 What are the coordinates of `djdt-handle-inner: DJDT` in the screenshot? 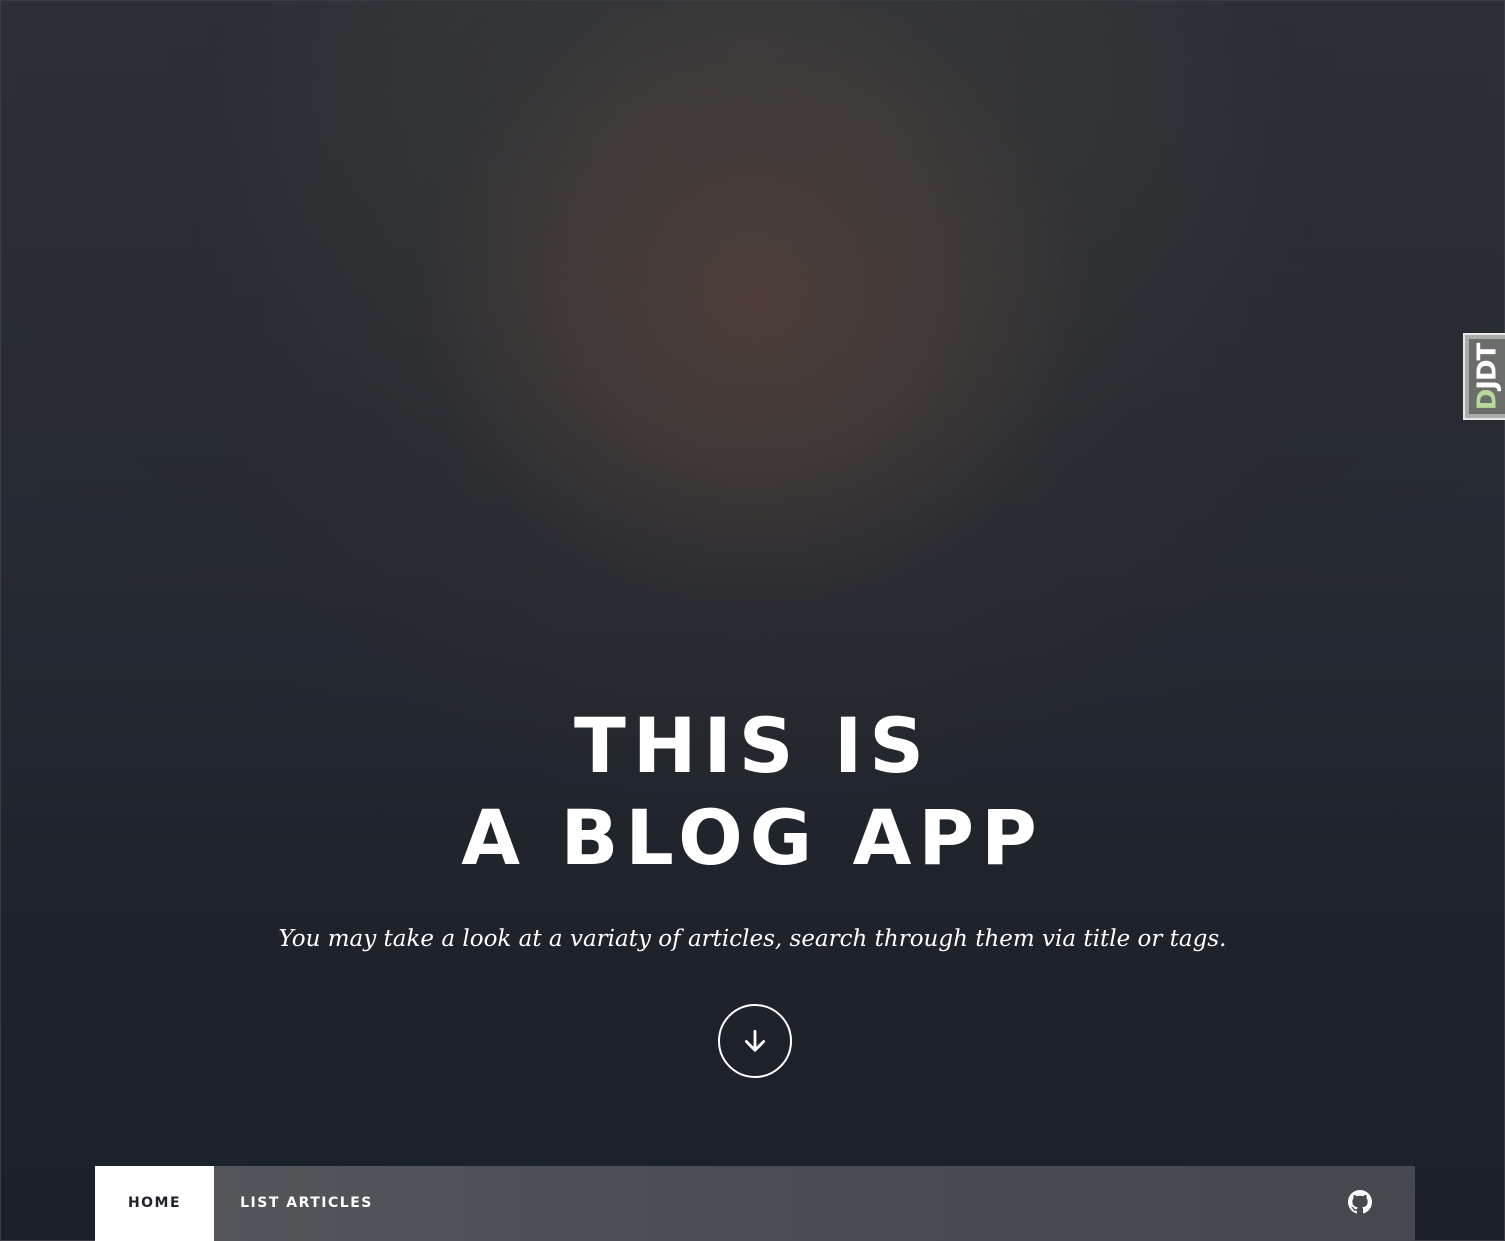 It's located at (1487, 376).